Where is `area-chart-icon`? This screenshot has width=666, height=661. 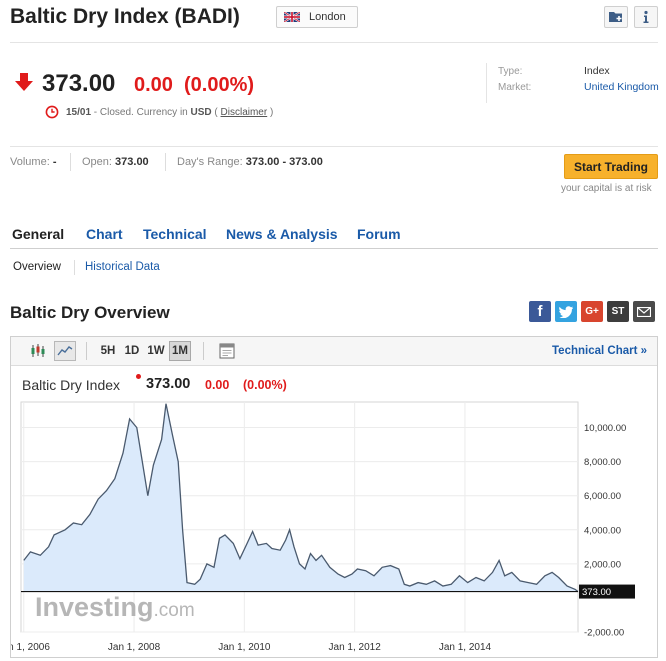
area-chart-icon is located at coordinates (65, 351).